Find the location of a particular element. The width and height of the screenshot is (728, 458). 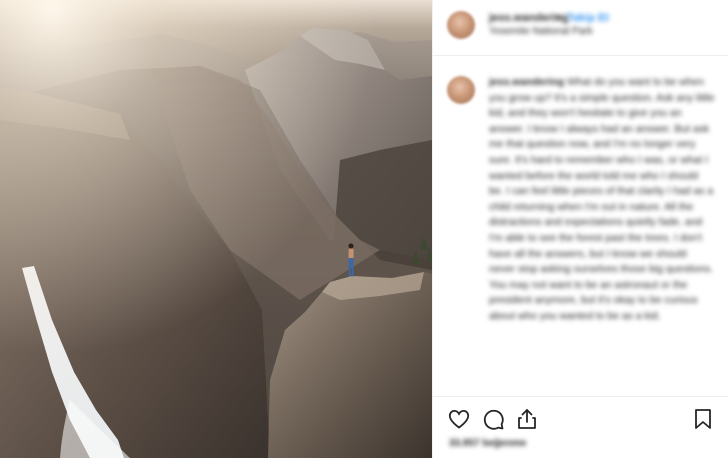

caption-username: jess.wandering is located at coordinates (526, 82).